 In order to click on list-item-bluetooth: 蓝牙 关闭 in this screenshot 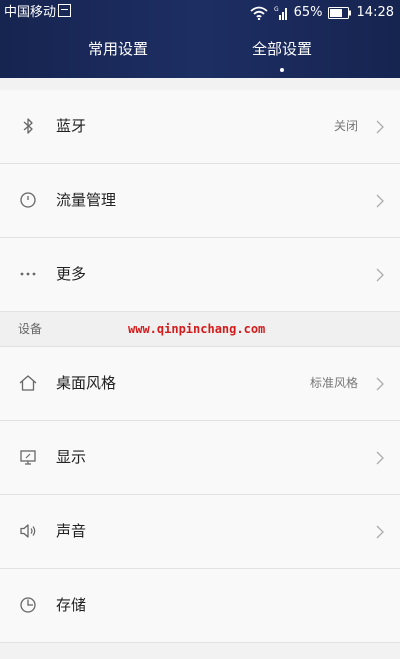, I will do `click(200, 127)`.